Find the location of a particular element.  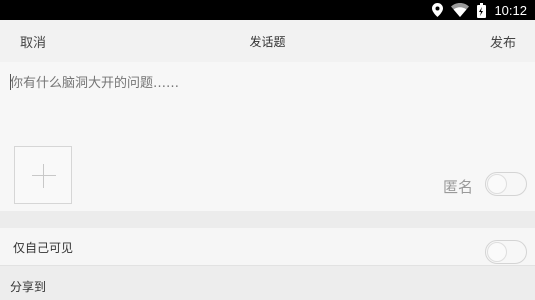

header-bar: 取消 发话题 发布 is located at coordinates (267, 41).